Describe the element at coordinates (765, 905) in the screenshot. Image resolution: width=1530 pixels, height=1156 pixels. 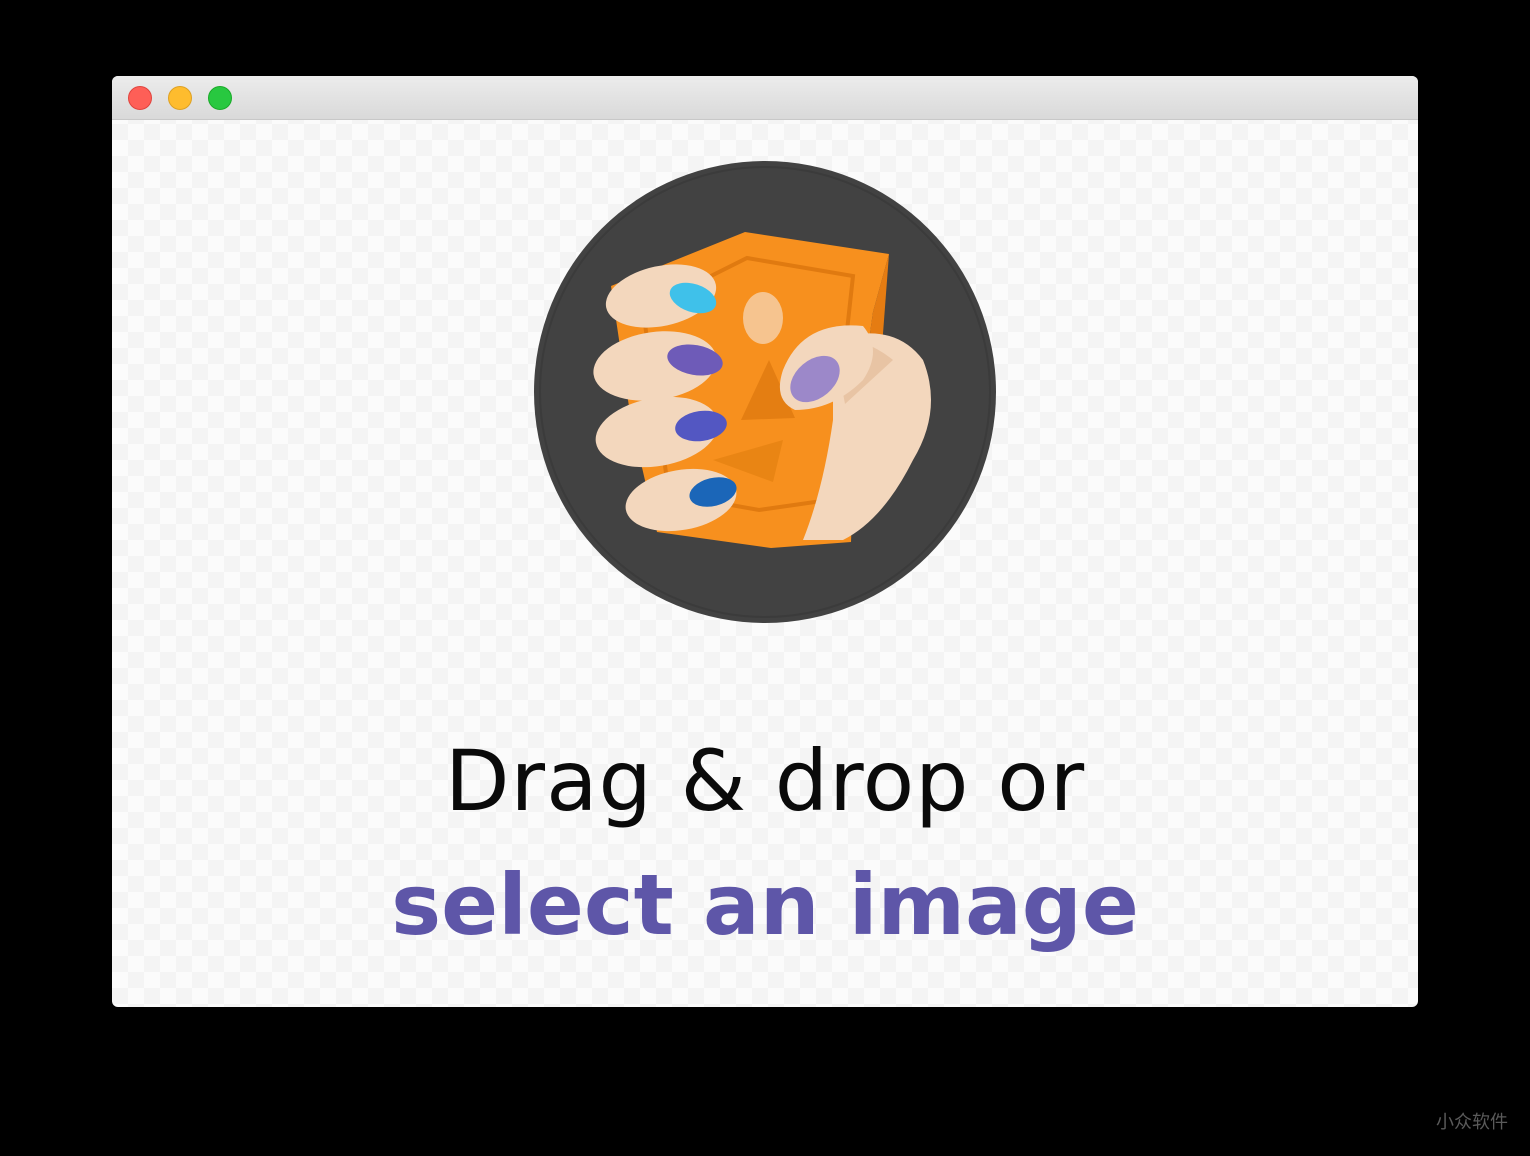
I see `select-image-link: select an image` at that location.